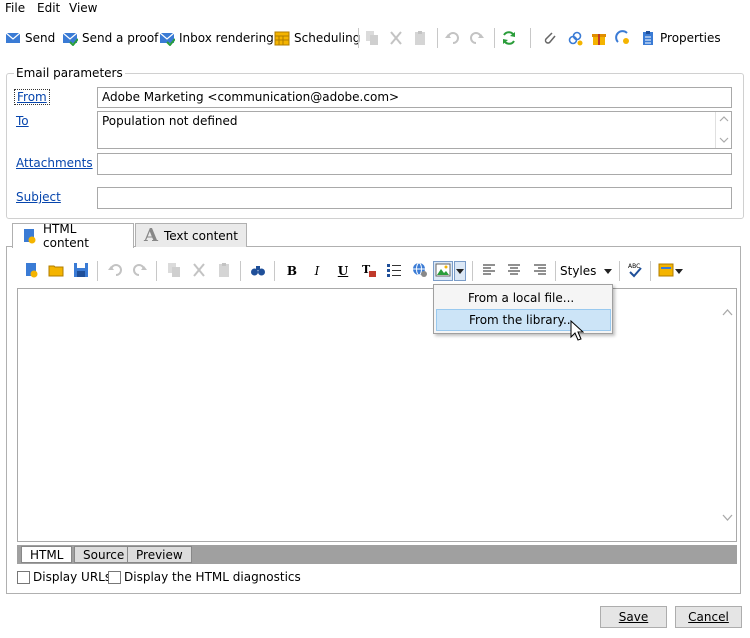  I want to click on to-link: To, so click(22, 121).